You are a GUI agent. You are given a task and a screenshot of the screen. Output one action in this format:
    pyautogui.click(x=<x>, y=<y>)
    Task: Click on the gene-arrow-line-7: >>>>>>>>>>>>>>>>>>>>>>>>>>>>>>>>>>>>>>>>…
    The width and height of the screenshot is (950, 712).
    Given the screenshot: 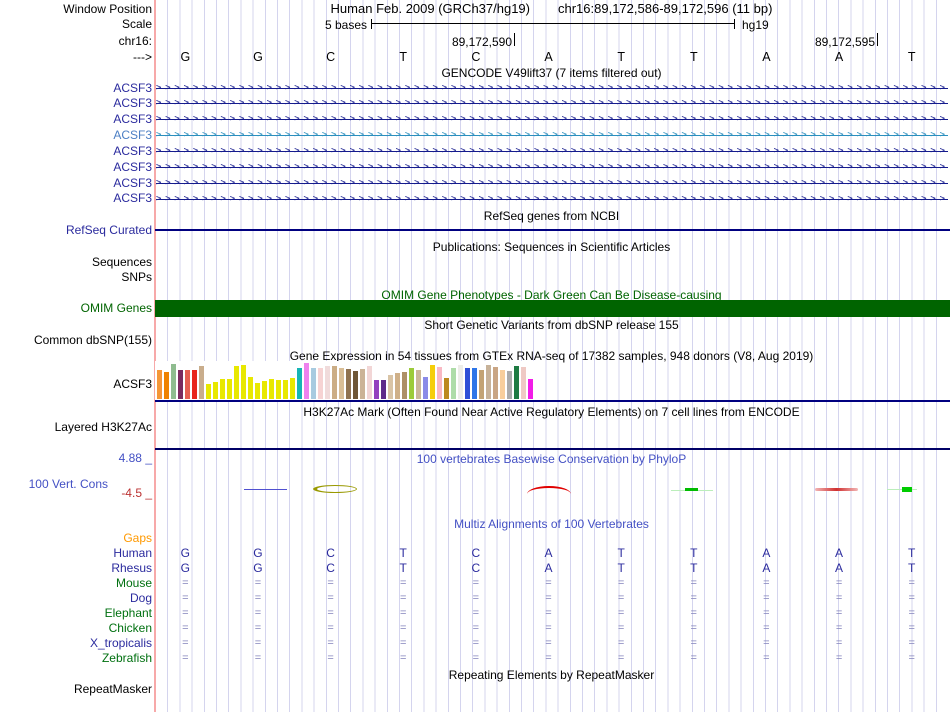 What is the action you would take?
    pyautogui.click(x=552, y=183)
    